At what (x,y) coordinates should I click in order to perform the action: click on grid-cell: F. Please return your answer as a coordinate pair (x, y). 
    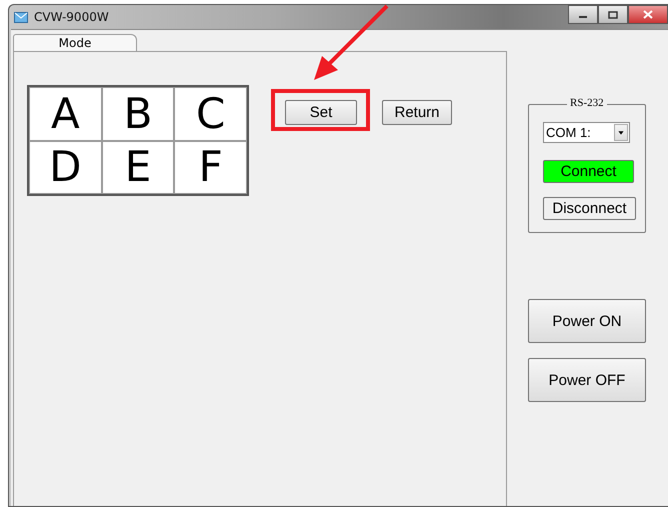
    Looking at the image, I should click on (210, 167).